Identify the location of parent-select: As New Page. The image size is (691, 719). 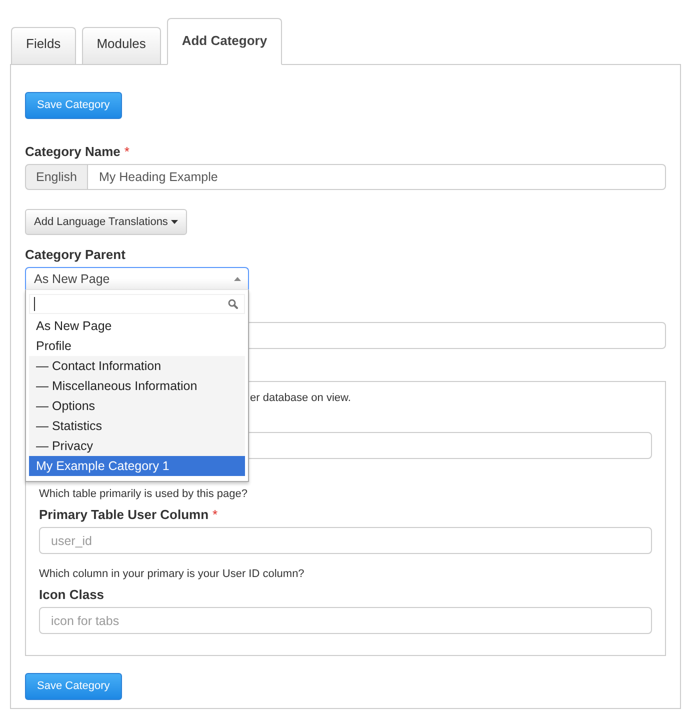
(137, 278).